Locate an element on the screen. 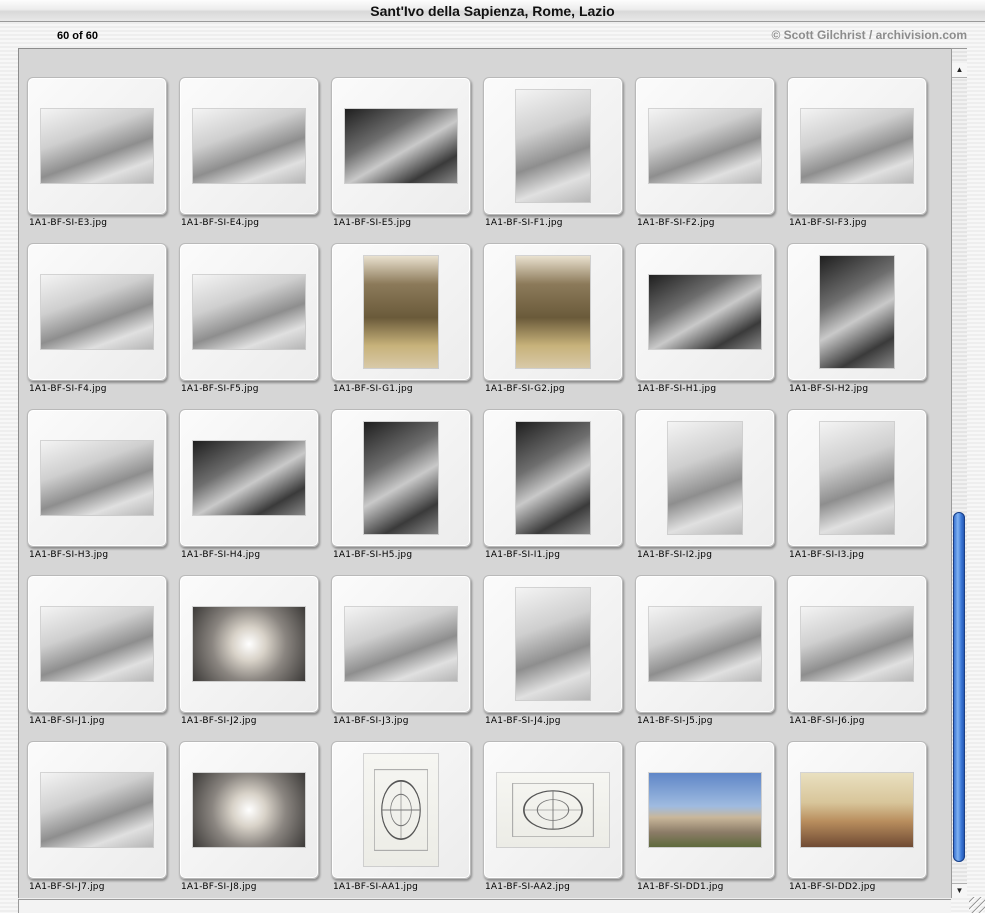 Image resolution: width=985 pixels, height=913 pixels. thumbnail-item: 1A1-BF-SI-I3.jpg is located at coordinates (857, 489).